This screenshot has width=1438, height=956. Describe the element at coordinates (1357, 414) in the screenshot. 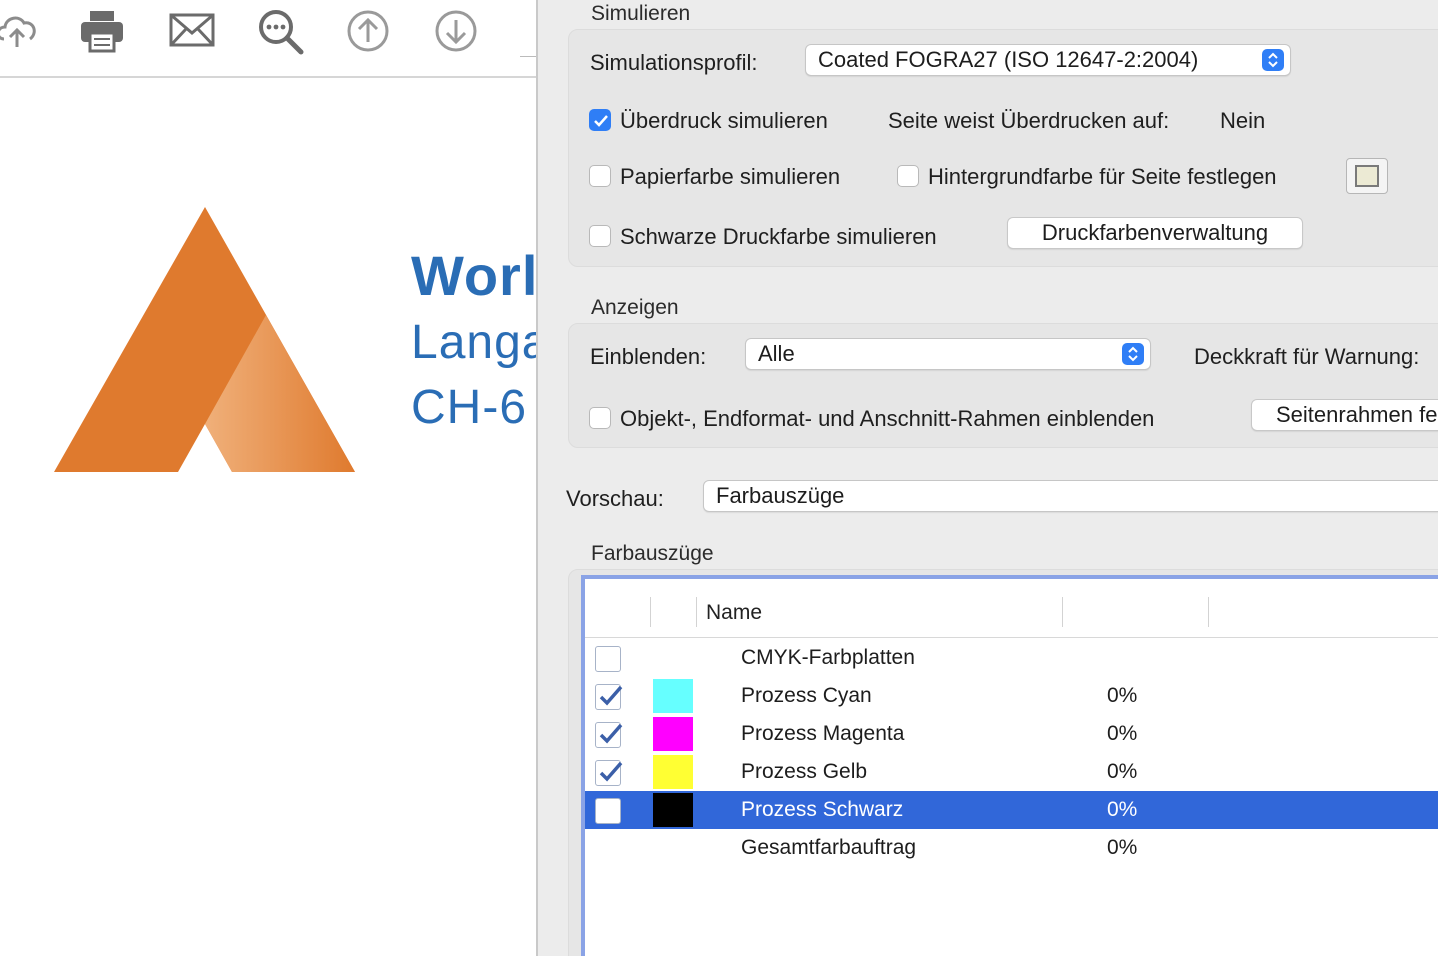

I see `page-boxes-button-label: Seitenrahmen fe` at that location.